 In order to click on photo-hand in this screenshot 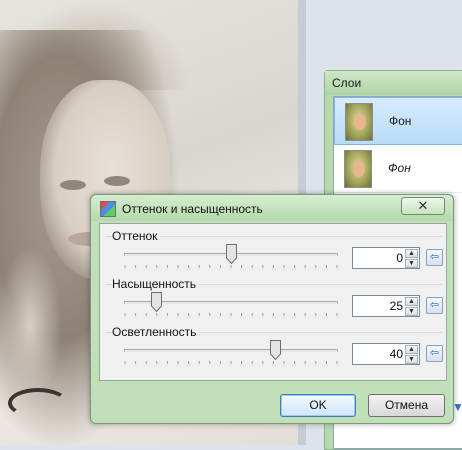, I will do `click(30, 325)`.